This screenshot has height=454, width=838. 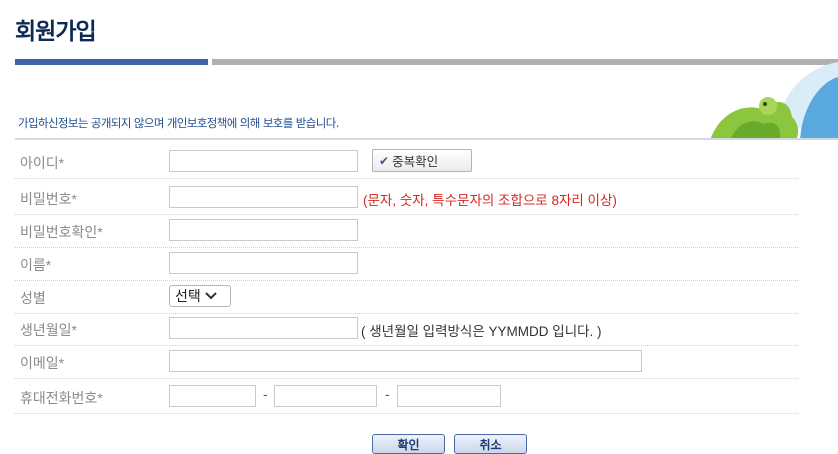 What do you see at coordinates (61, 232) in the screenshot?
I see `password-confirm-label: 비밀번호확인*` at bounding box center [61, 232].